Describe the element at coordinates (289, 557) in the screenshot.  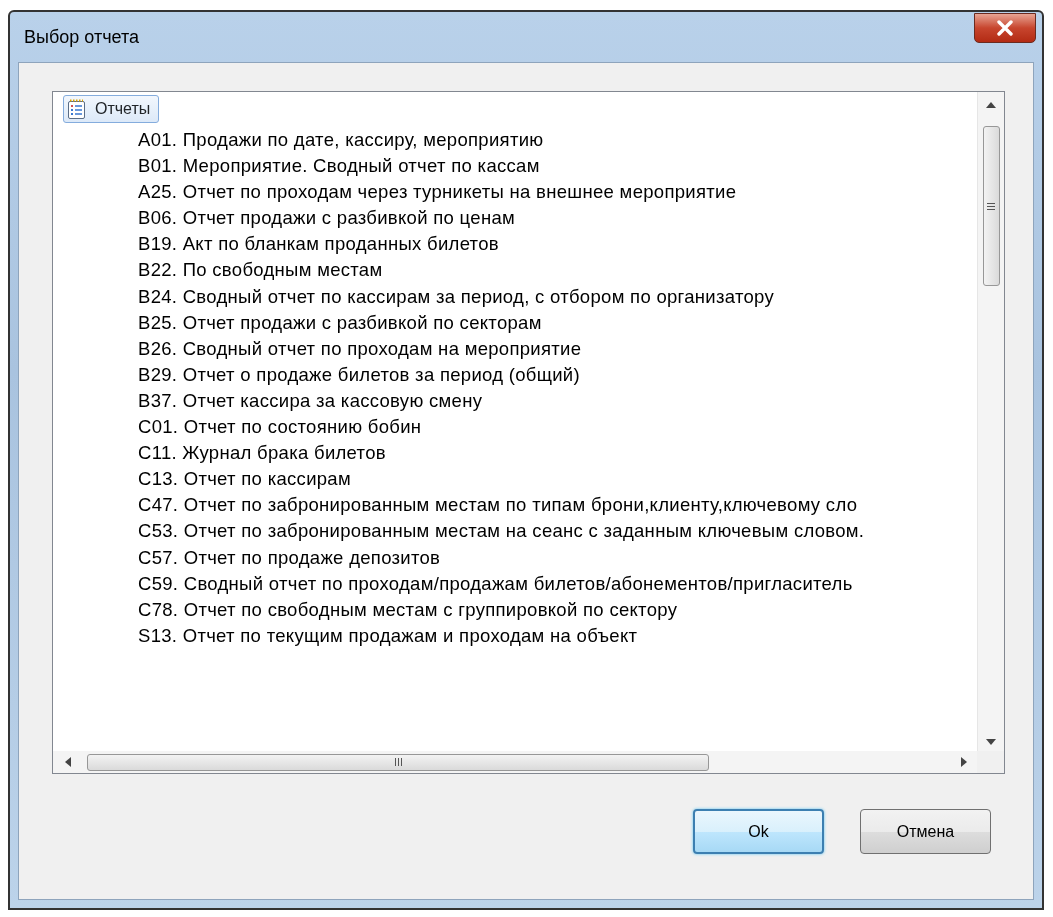
I see `tree-item: C57. Отчет по продаже депозитов` at that location.